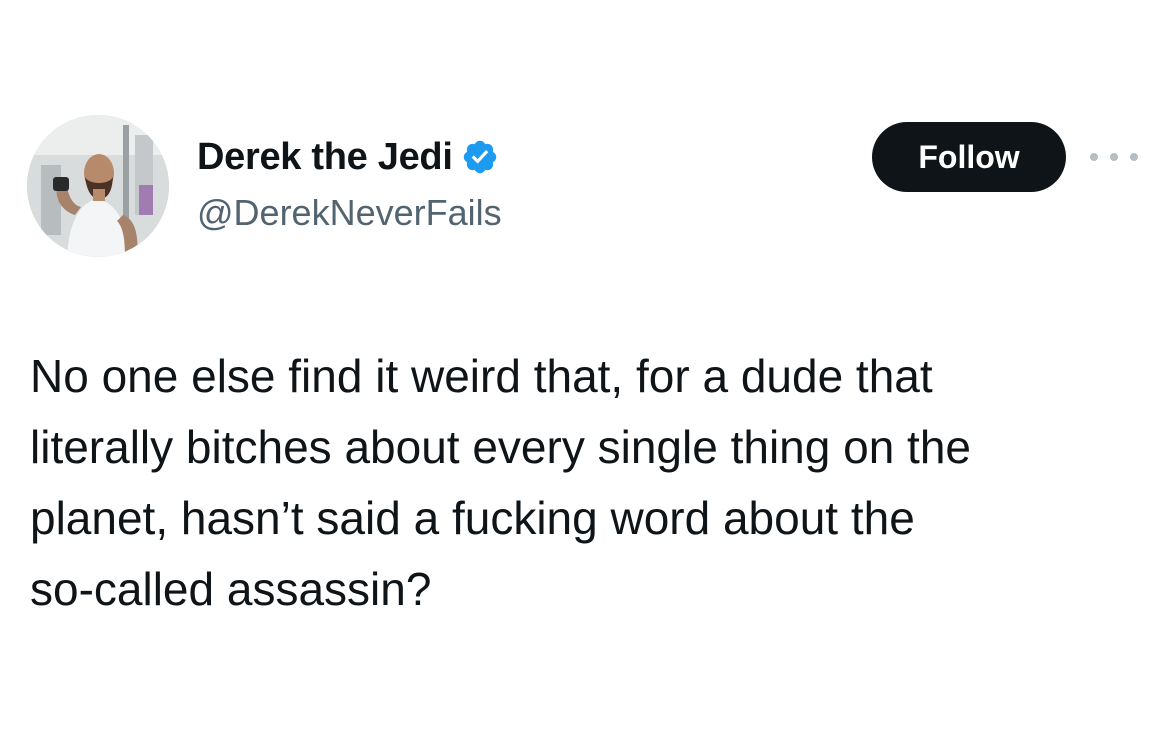 The height and width of the screenshot is (747, 1170). I want to click on author-display-name: Derek the Jedi, so click(325, 157).